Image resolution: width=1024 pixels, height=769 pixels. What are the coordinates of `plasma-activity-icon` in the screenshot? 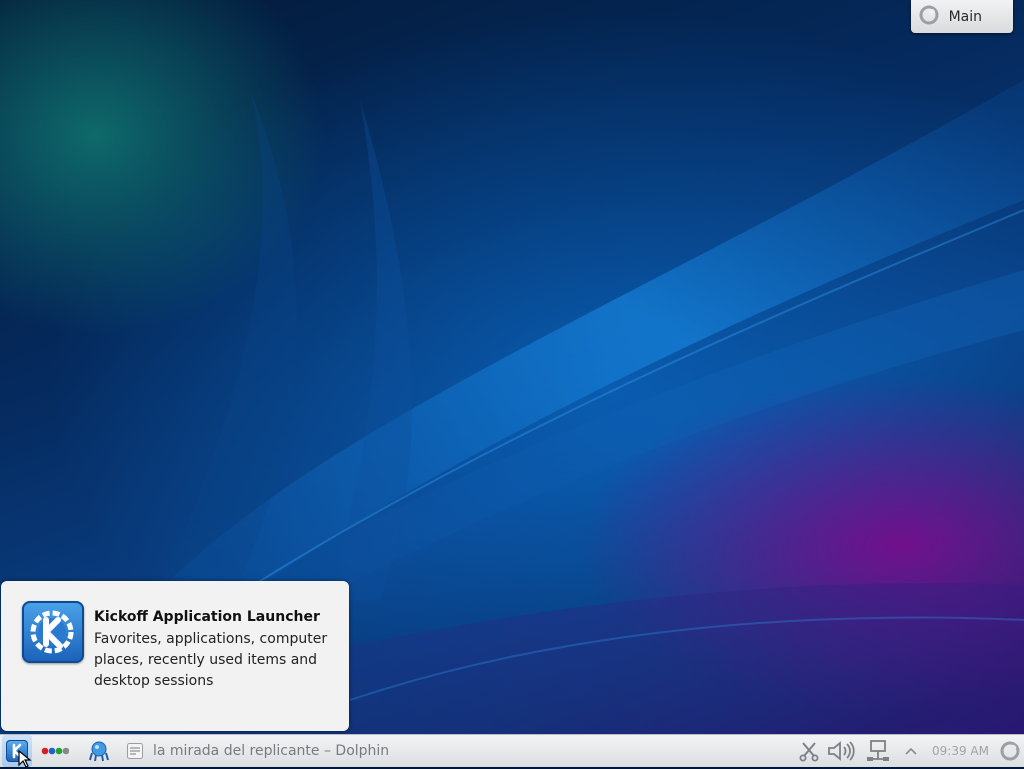 It's located at (929, 15).